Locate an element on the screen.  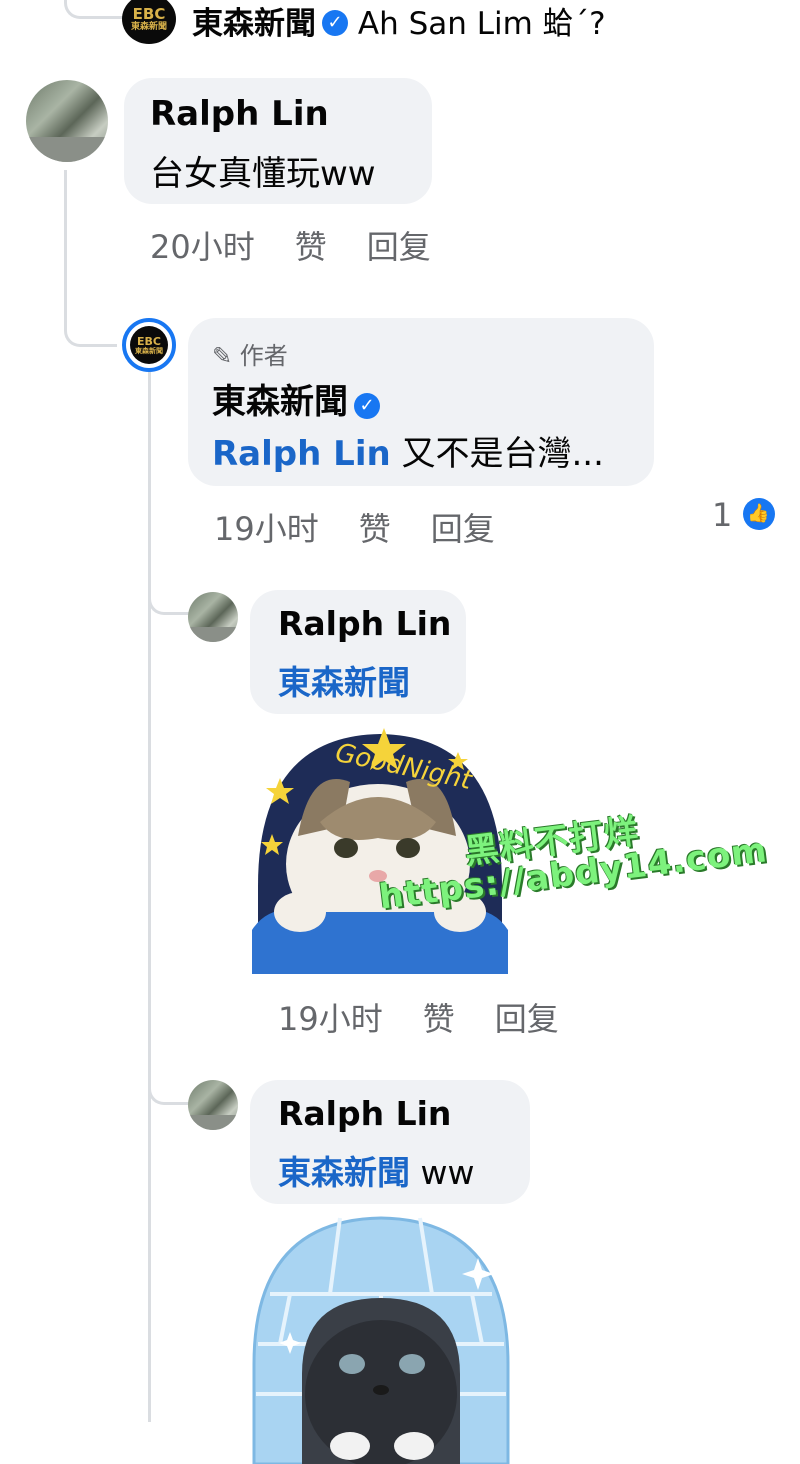
thread-line-to-reply1 is located at coordinates (169, 587).